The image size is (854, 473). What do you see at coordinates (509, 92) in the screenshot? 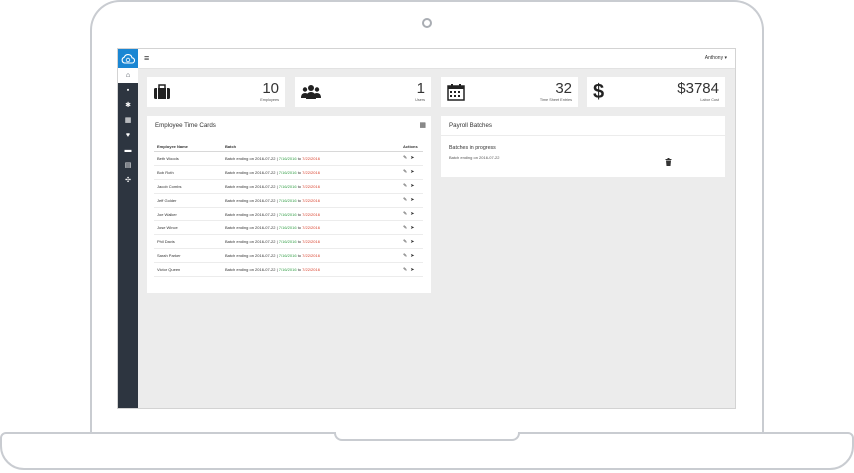
I see `stat-card-entries: 32 Time Sheet Entries` at bounding box center [509, 92].